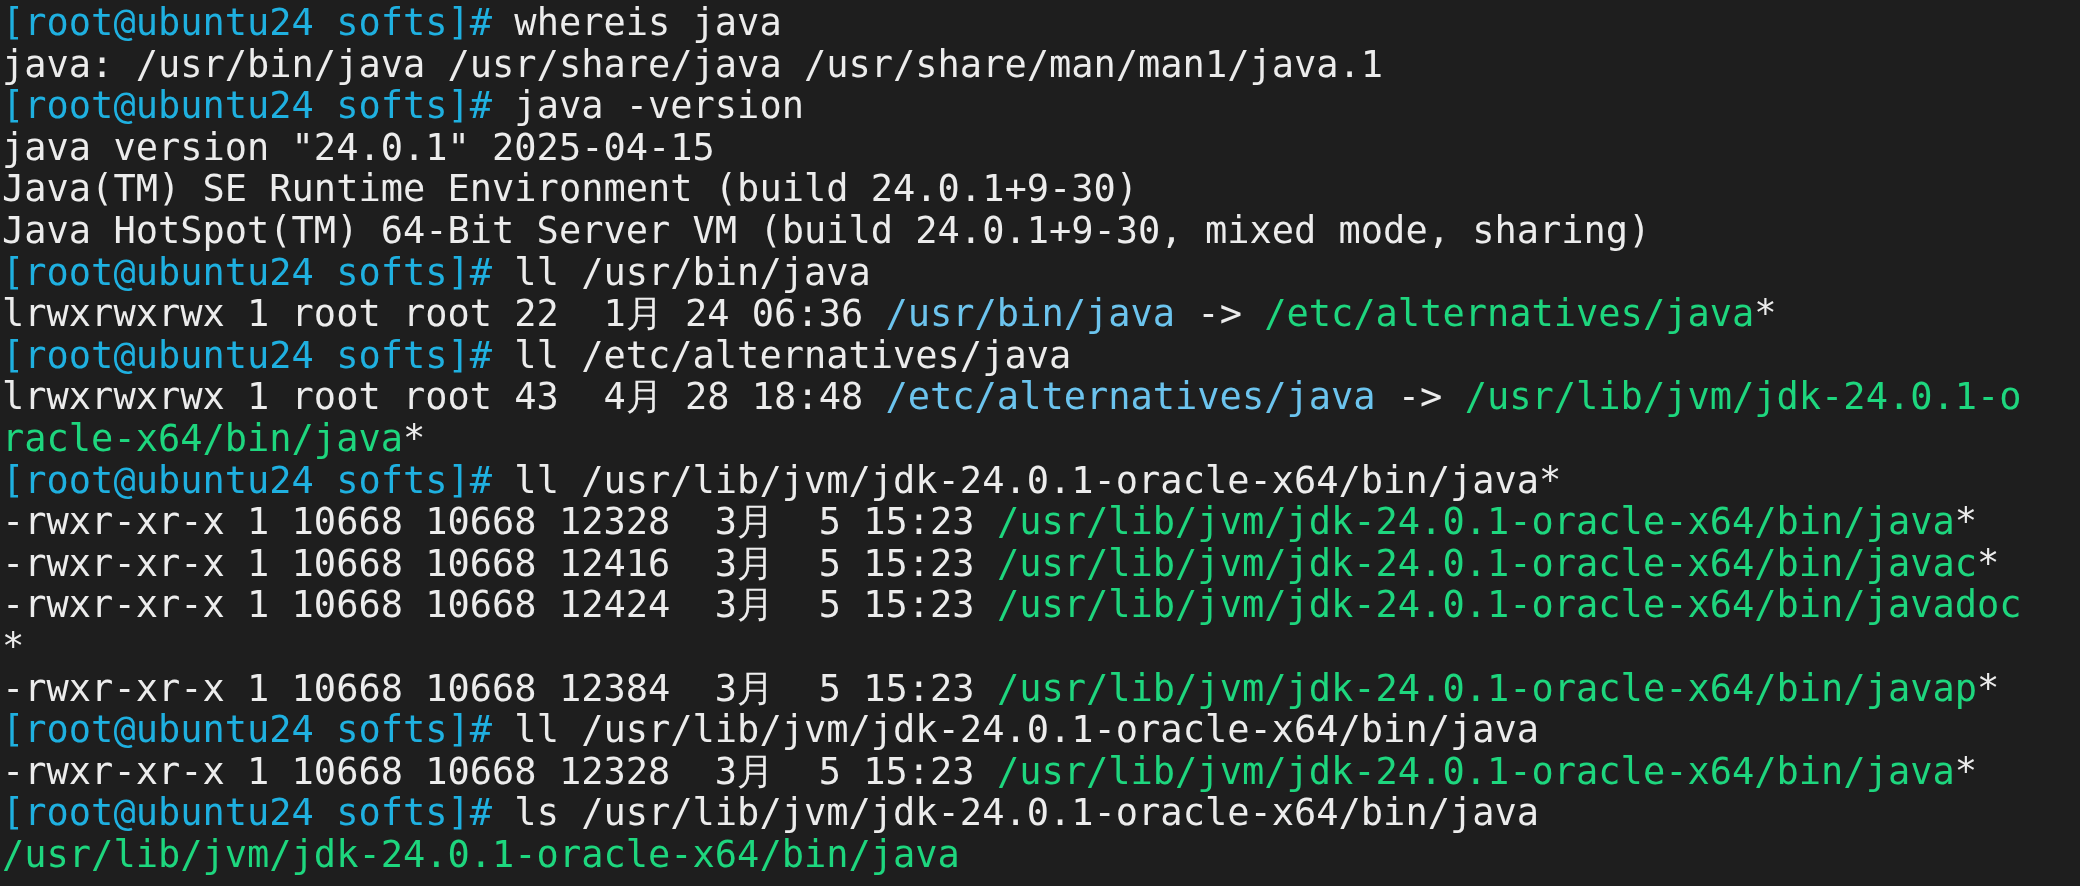 Image resolution: width=2080 pixels, height=886 pixels. I want to click on executable-path: /usr/lib/jvm/jdk-24.0.1-o, so click(1743, 397).